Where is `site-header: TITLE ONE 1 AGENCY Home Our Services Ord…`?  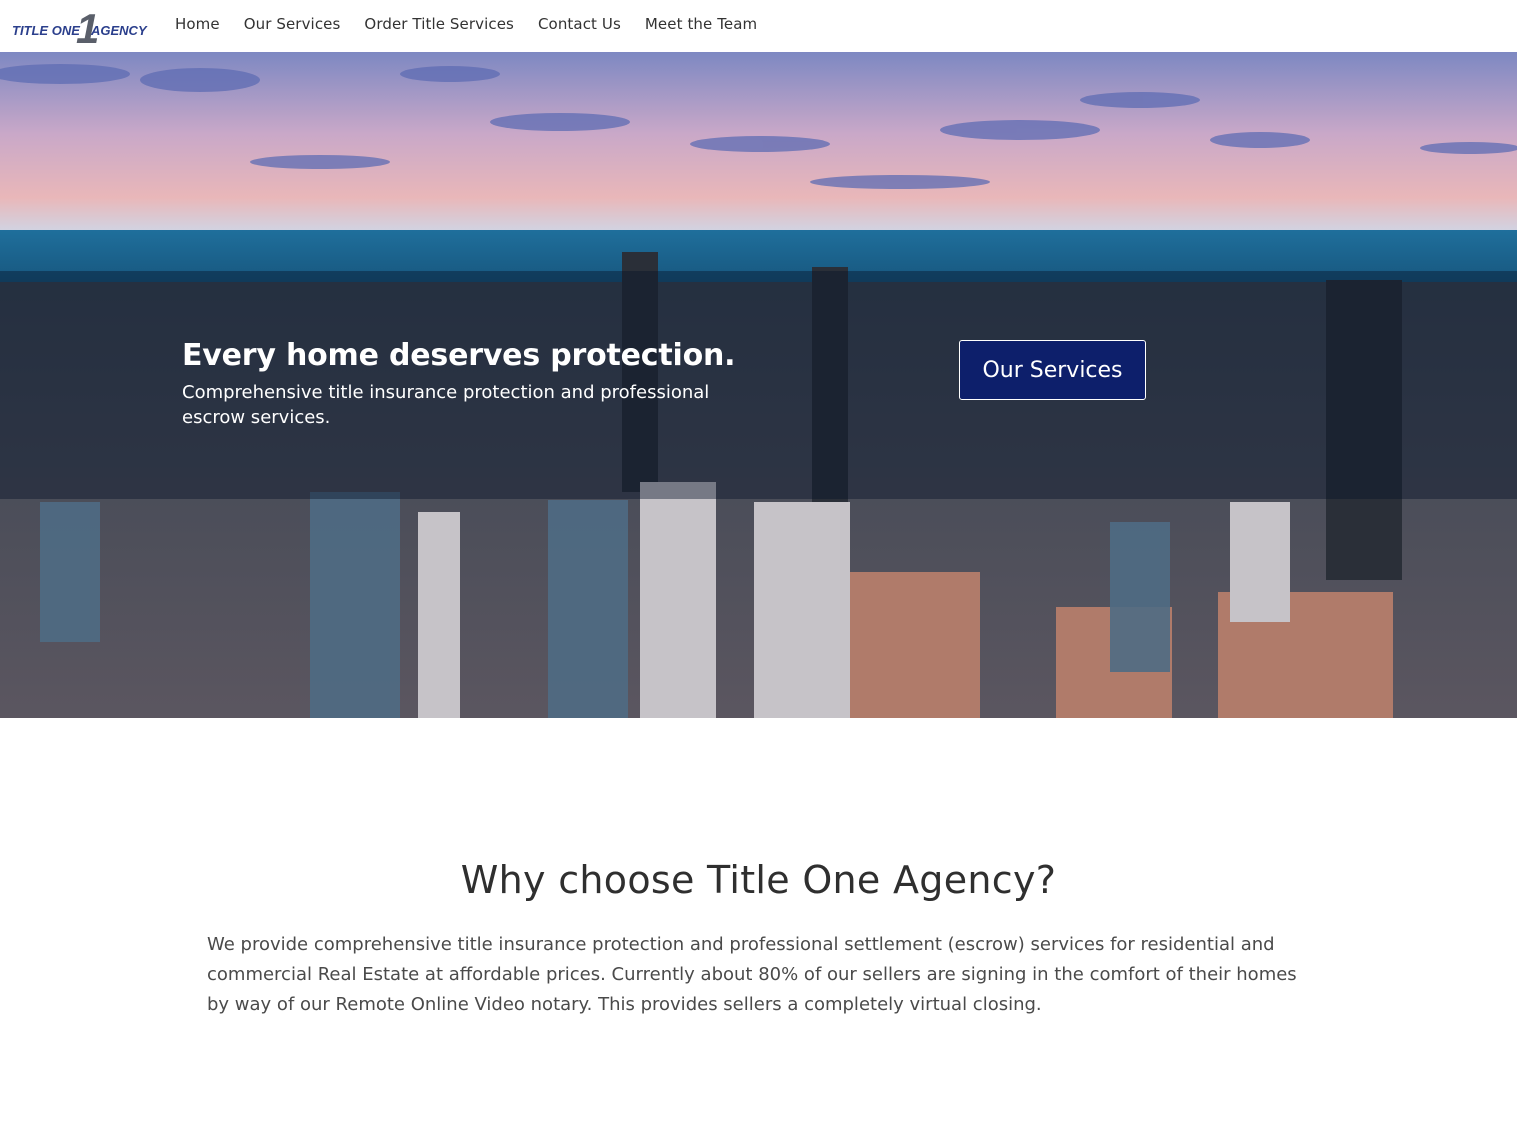 site-header: TITLE ONE 1 AGENCY Home Our Services Ord… is located at coordinates (758, 26).